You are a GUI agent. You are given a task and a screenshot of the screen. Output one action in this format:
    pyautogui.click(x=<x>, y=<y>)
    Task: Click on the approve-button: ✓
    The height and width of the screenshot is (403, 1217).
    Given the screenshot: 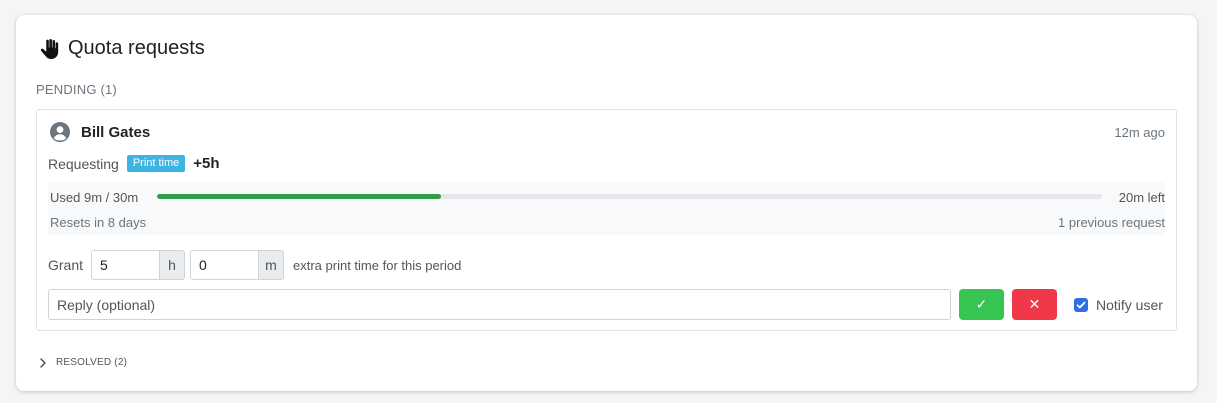 What is the action you would take?
    pyautogui.click(x=981, y=304)
    